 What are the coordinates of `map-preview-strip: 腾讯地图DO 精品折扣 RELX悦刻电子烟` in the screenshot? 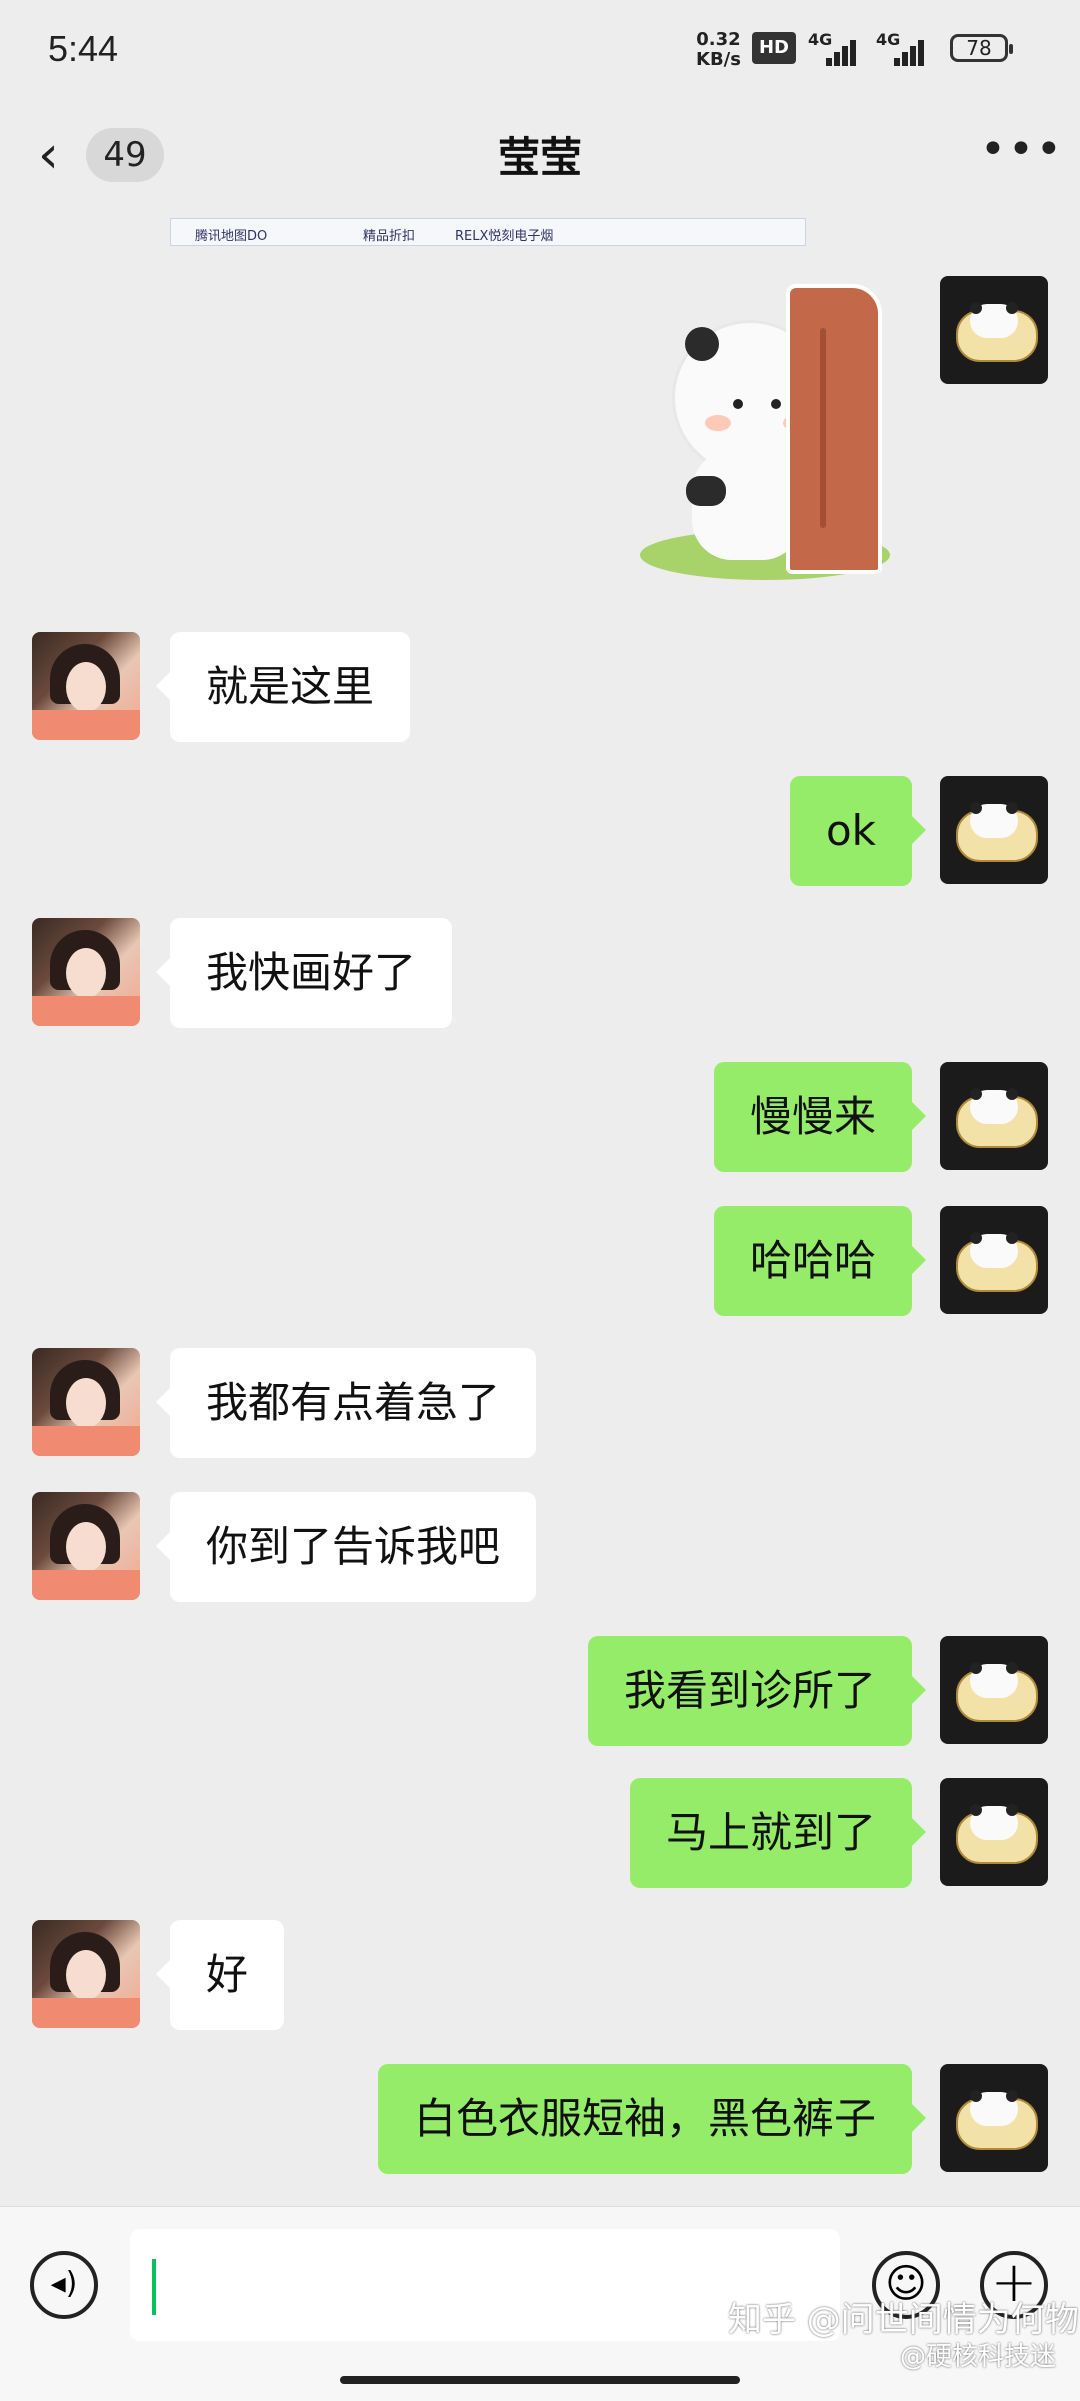 It's located at (488, 232).